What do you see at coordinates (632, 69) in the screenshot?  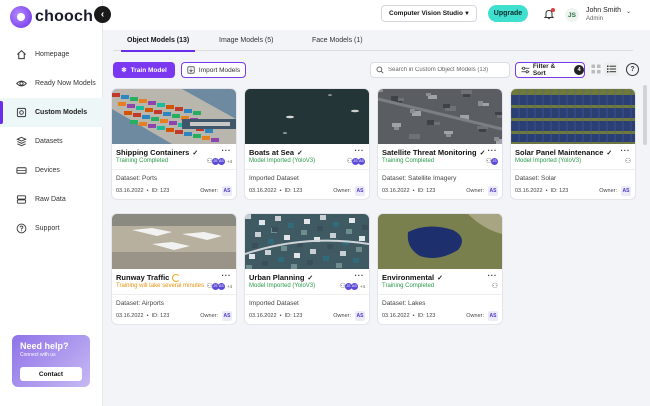 I see `help-icon: ?` at bounding box center [632, 69].